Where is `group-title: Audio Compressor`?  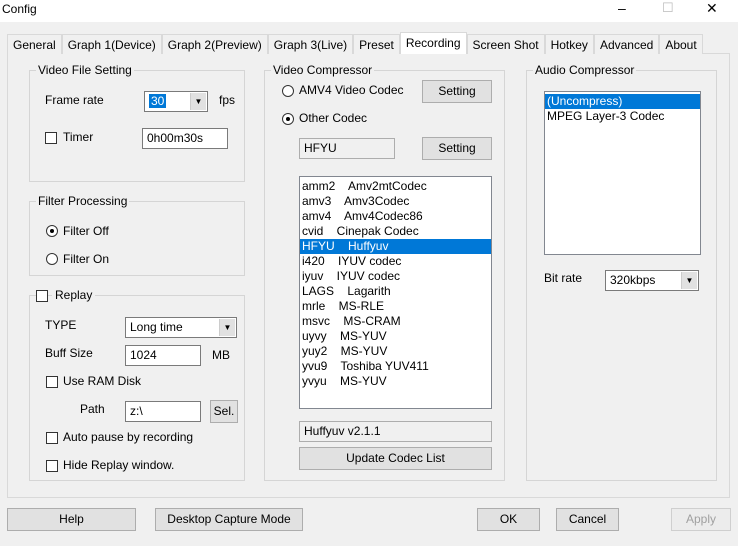
group-title: Audio Compressor is located at coordinates (585, 70).